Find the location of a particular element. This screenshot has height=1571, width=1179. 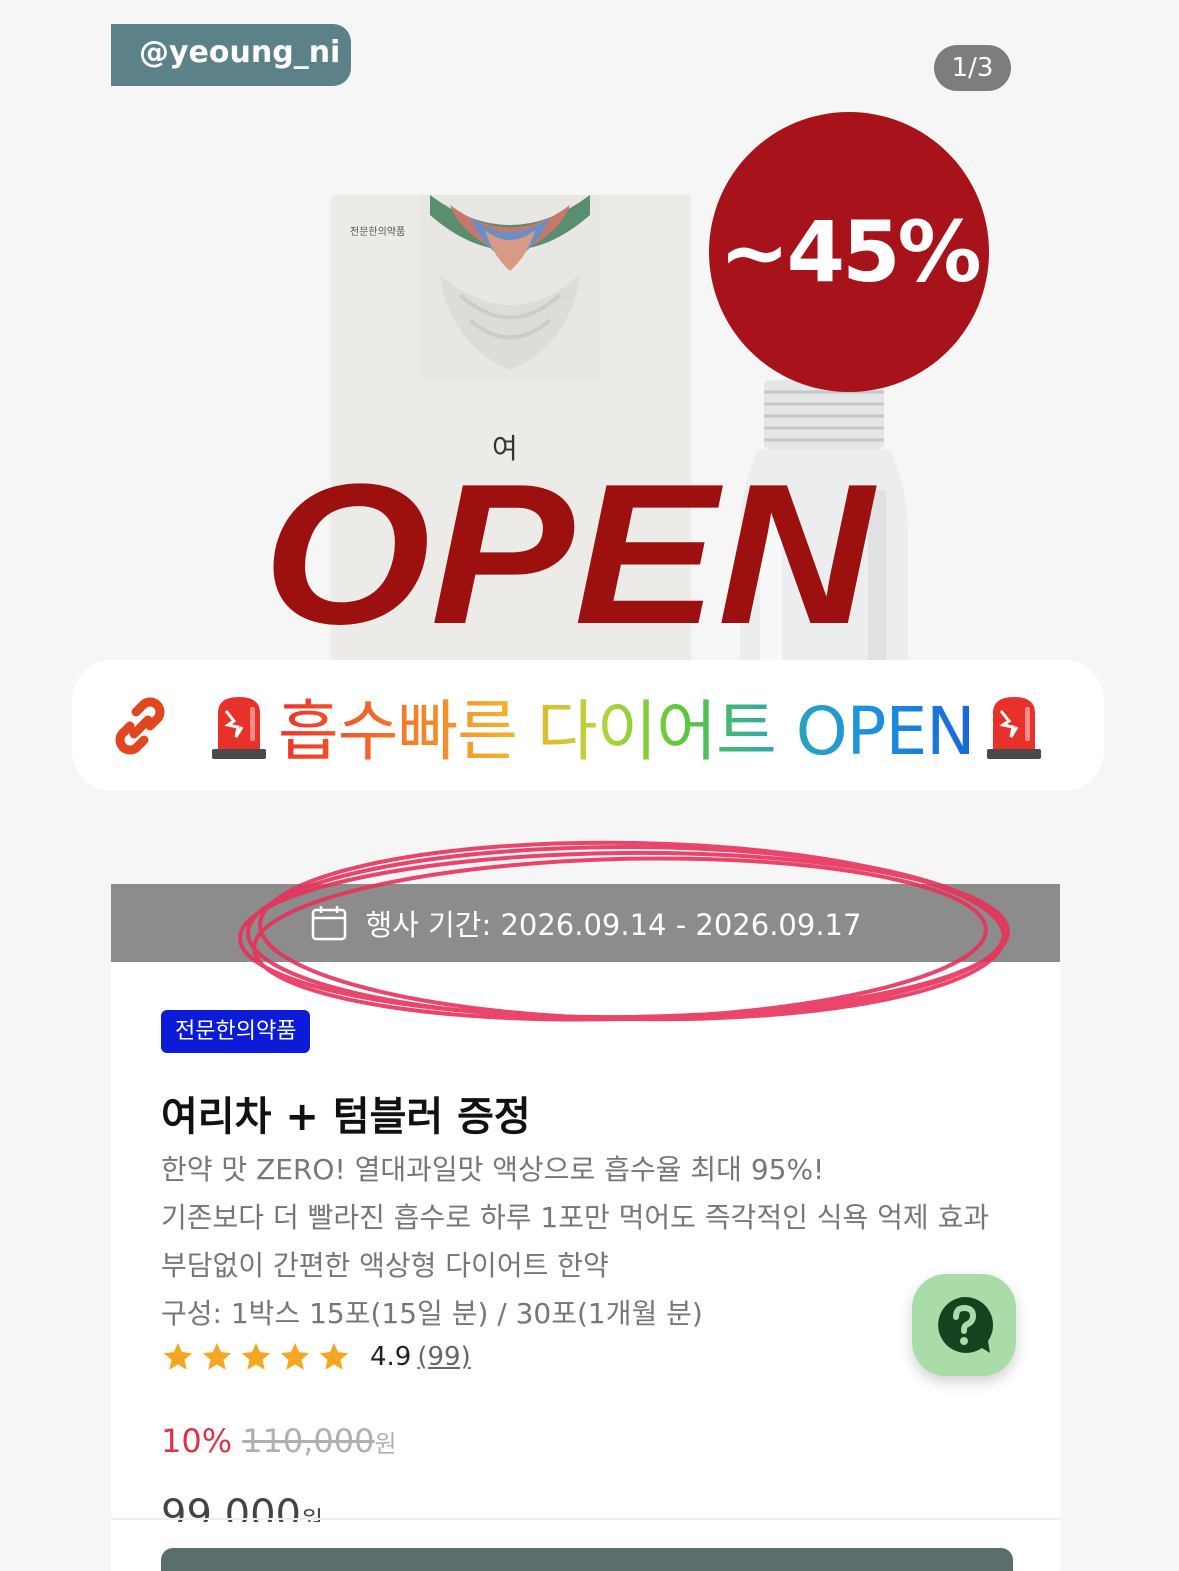

description-line: 기존보다 더 빨라진 흡수로 하루 1포만 먹어도 즉각적인 식욕 억제 효과 is located at coordinates (575, 1217).